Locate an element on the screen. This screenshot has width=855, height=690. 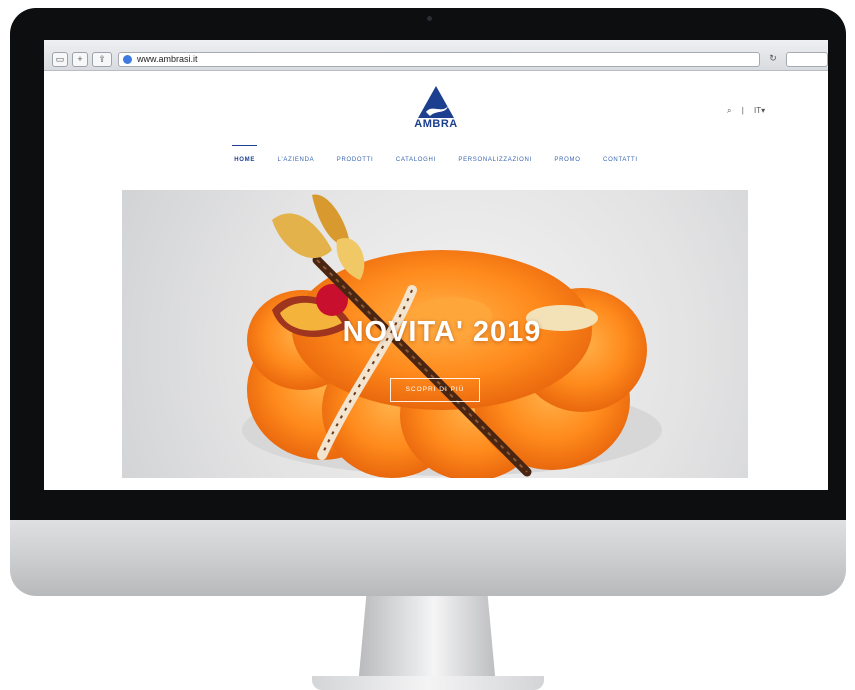
reload-icon: ↻ is located at coordinates (773, 58).